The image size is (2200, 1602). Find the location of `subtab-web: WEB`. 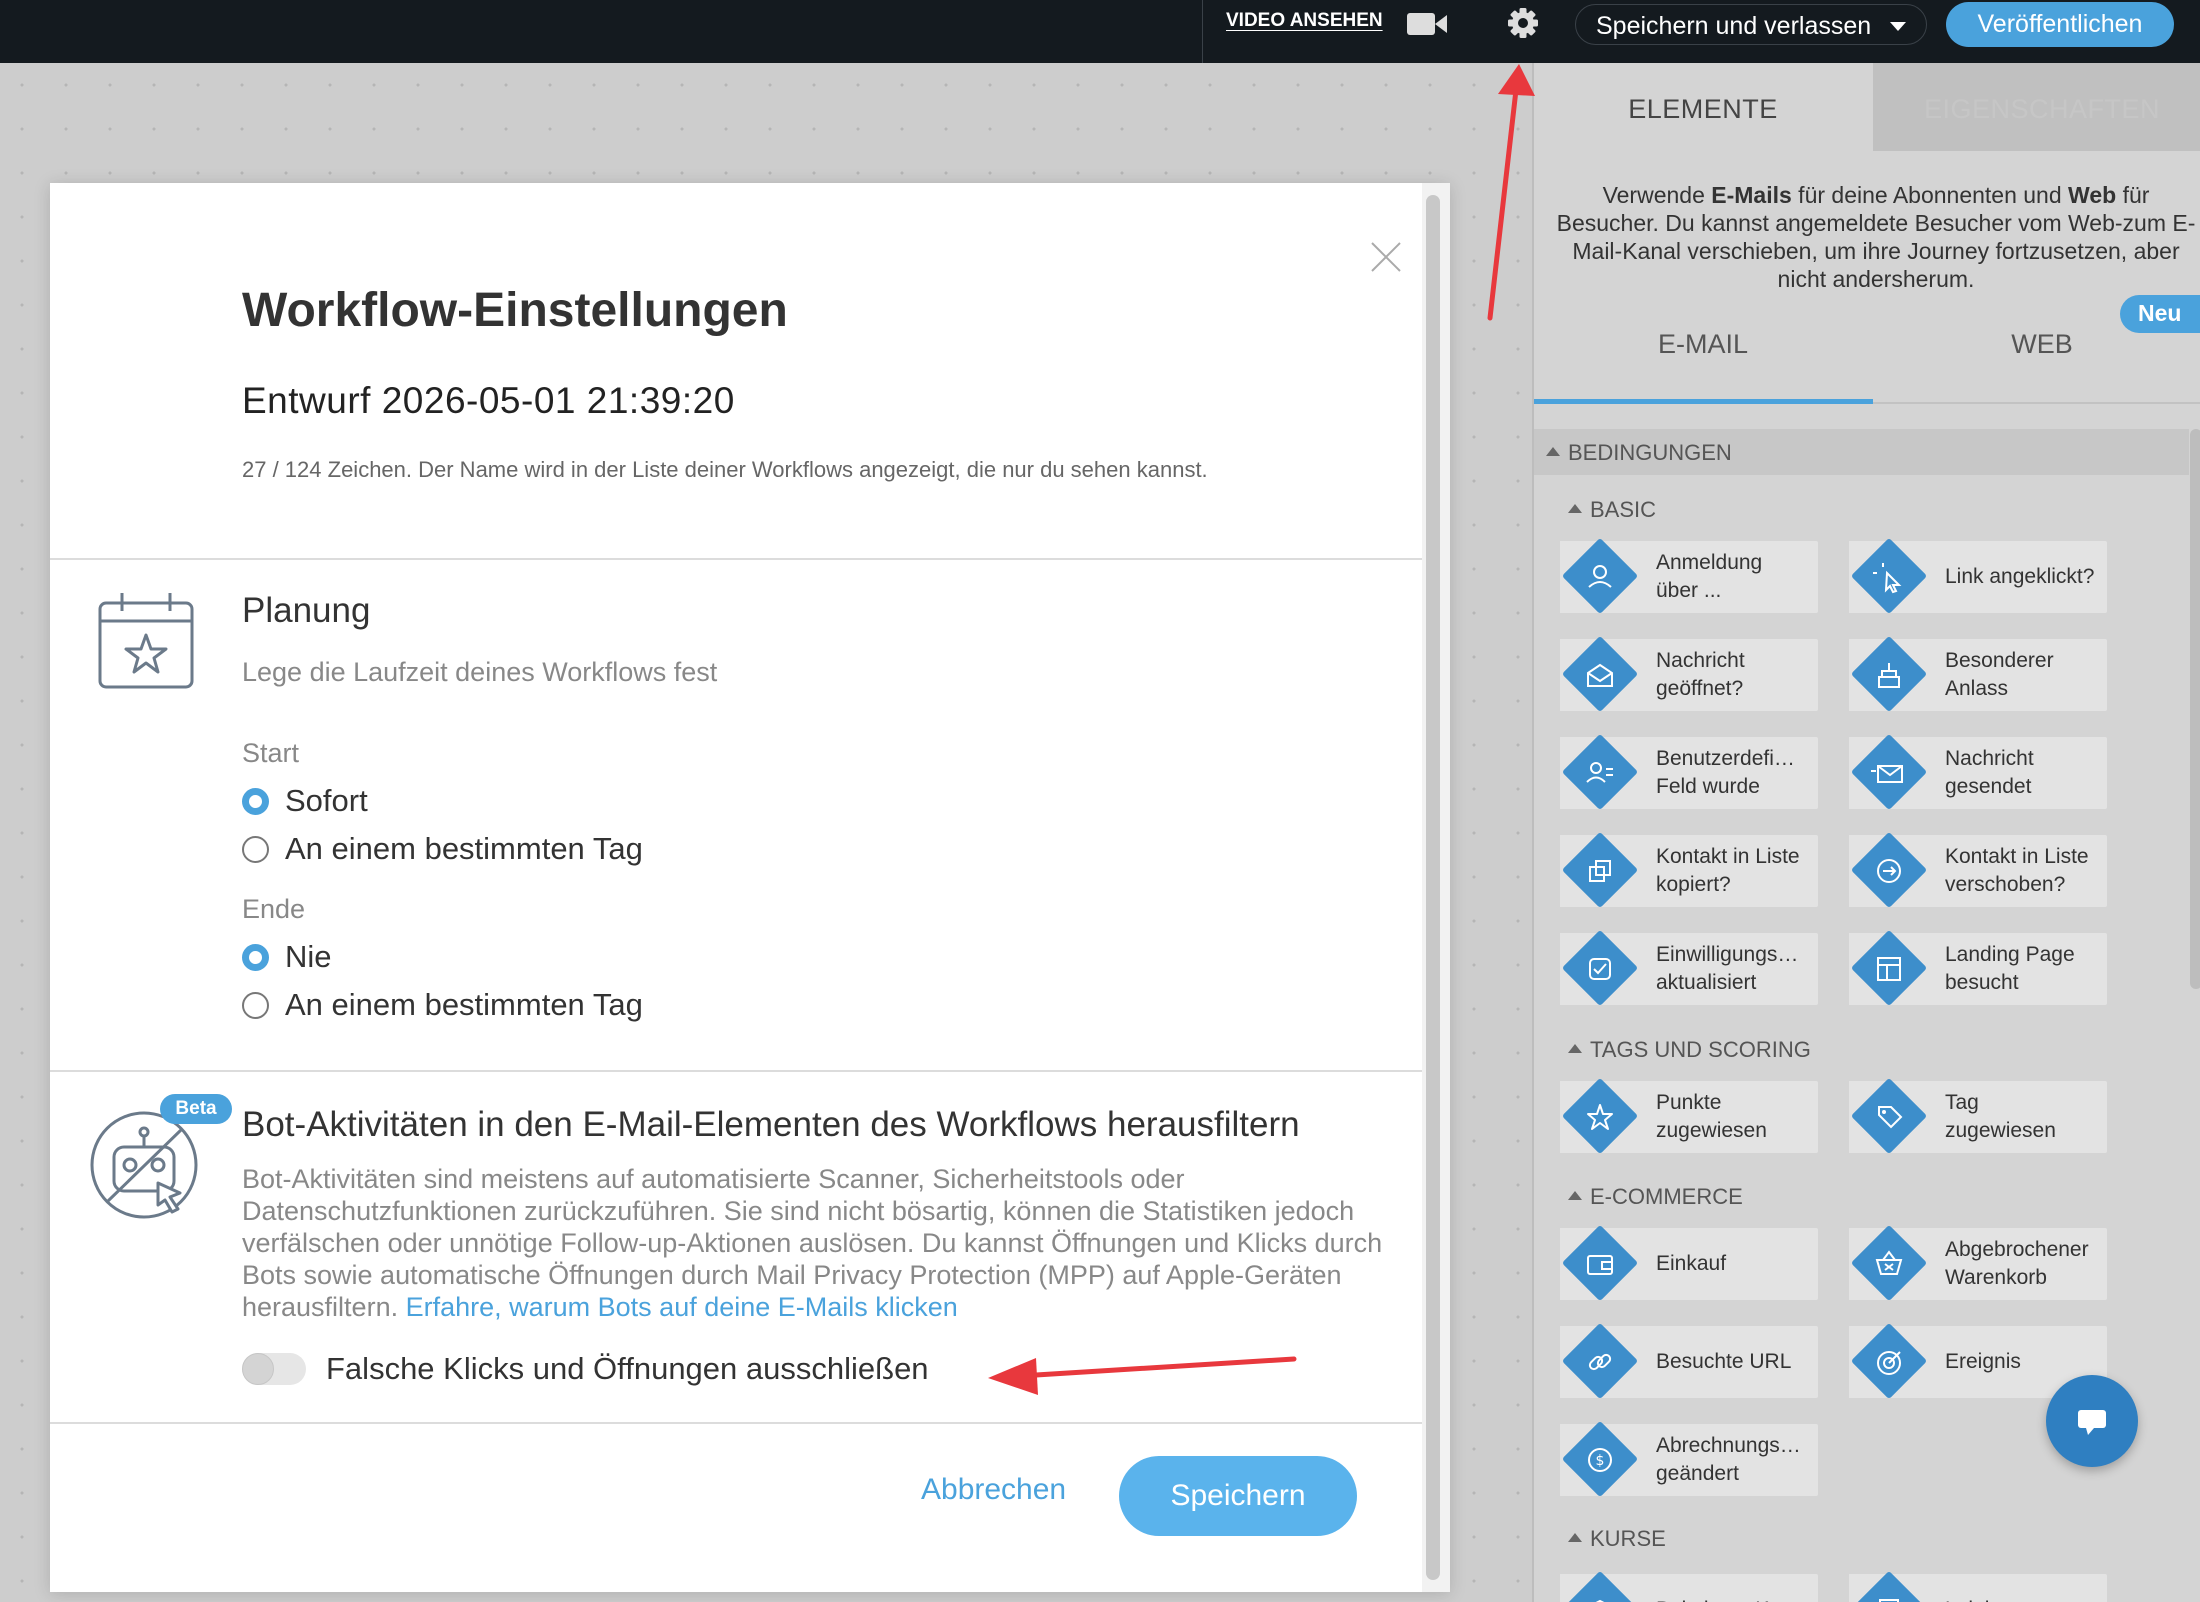

subtab-web: WEB is located at coordinates (2036, 344).